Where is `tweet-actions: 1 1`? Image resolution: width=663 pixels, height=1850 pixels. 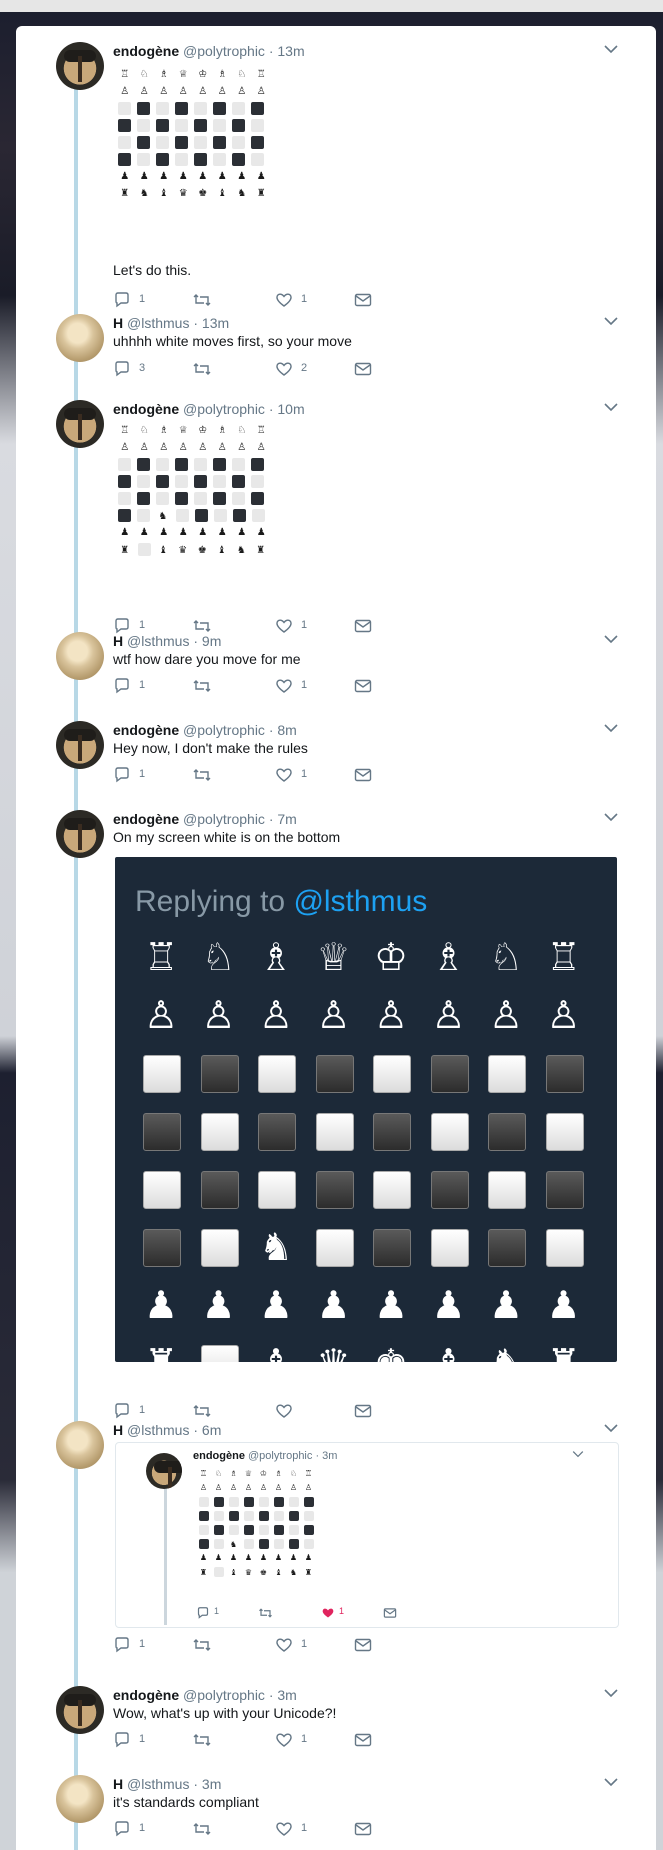 tweet-actions: 1 1 is located at coordinates (263, 300).